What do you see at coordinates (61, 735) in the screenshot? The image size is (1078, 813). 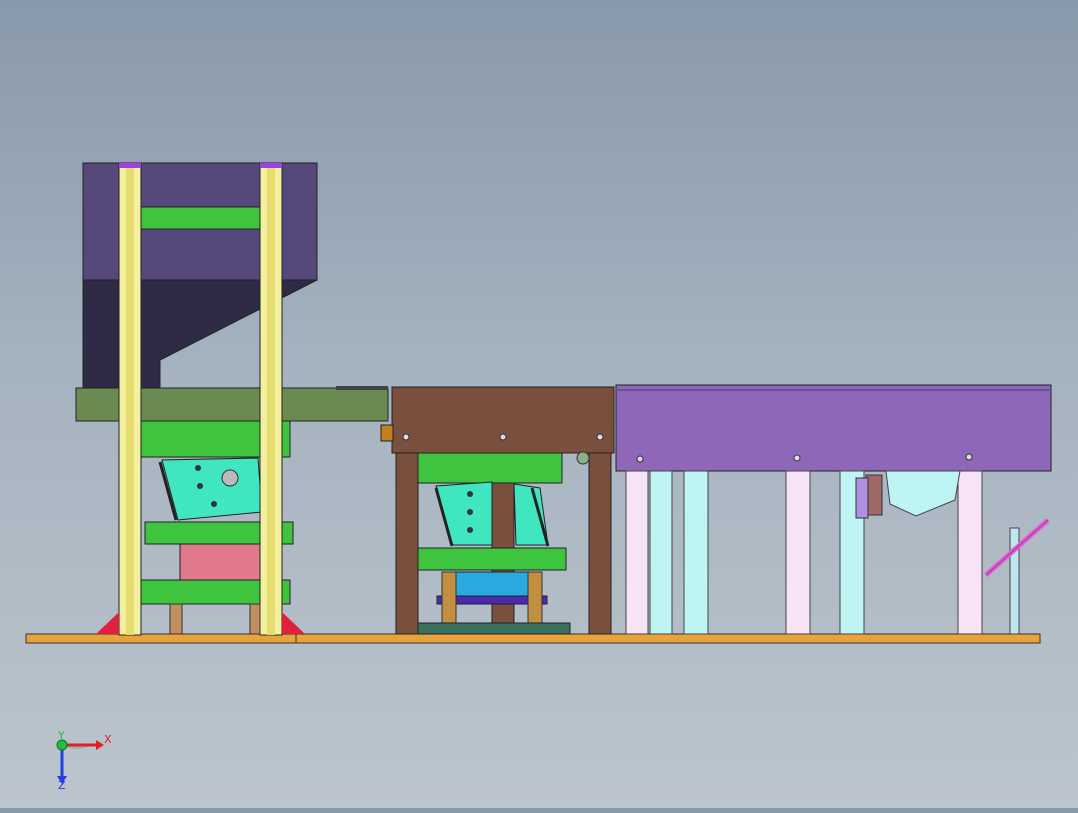 I see `y-axis-label: Y` at bounding box center [61, 735].